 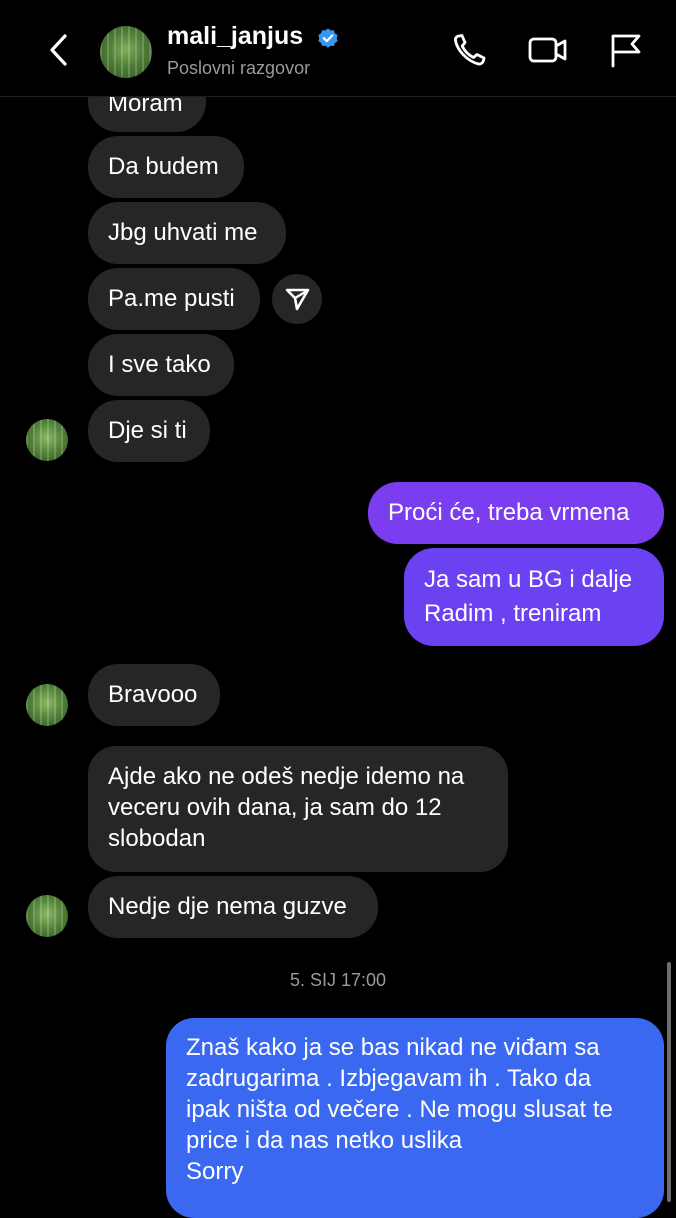 I want to click on message-text-line: ipak ništa od večere . Ne mogu slusat te, so click(x=399, y=1109).